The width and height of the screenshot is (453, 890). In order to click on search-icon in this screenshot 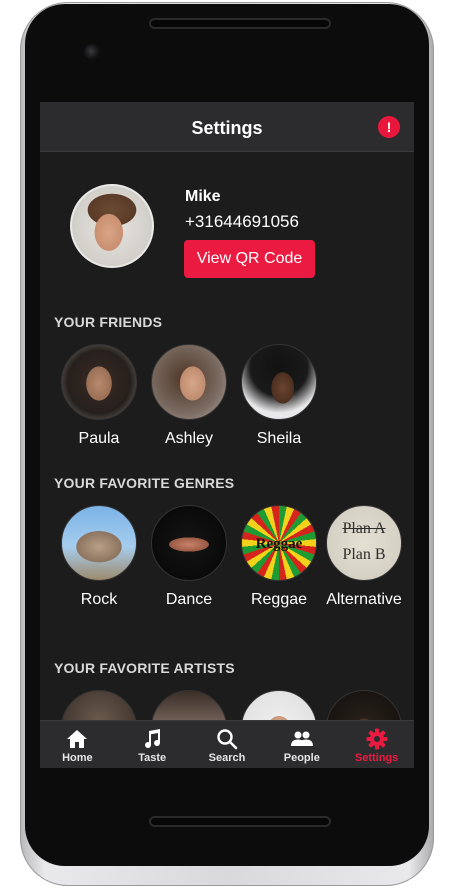, I will do `click(227, 739)`.